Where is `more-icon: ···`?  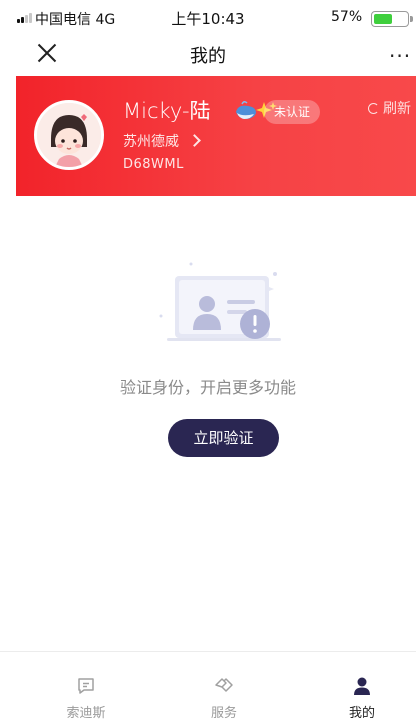
more-icon: ··· is located at coordinates (400, 56).